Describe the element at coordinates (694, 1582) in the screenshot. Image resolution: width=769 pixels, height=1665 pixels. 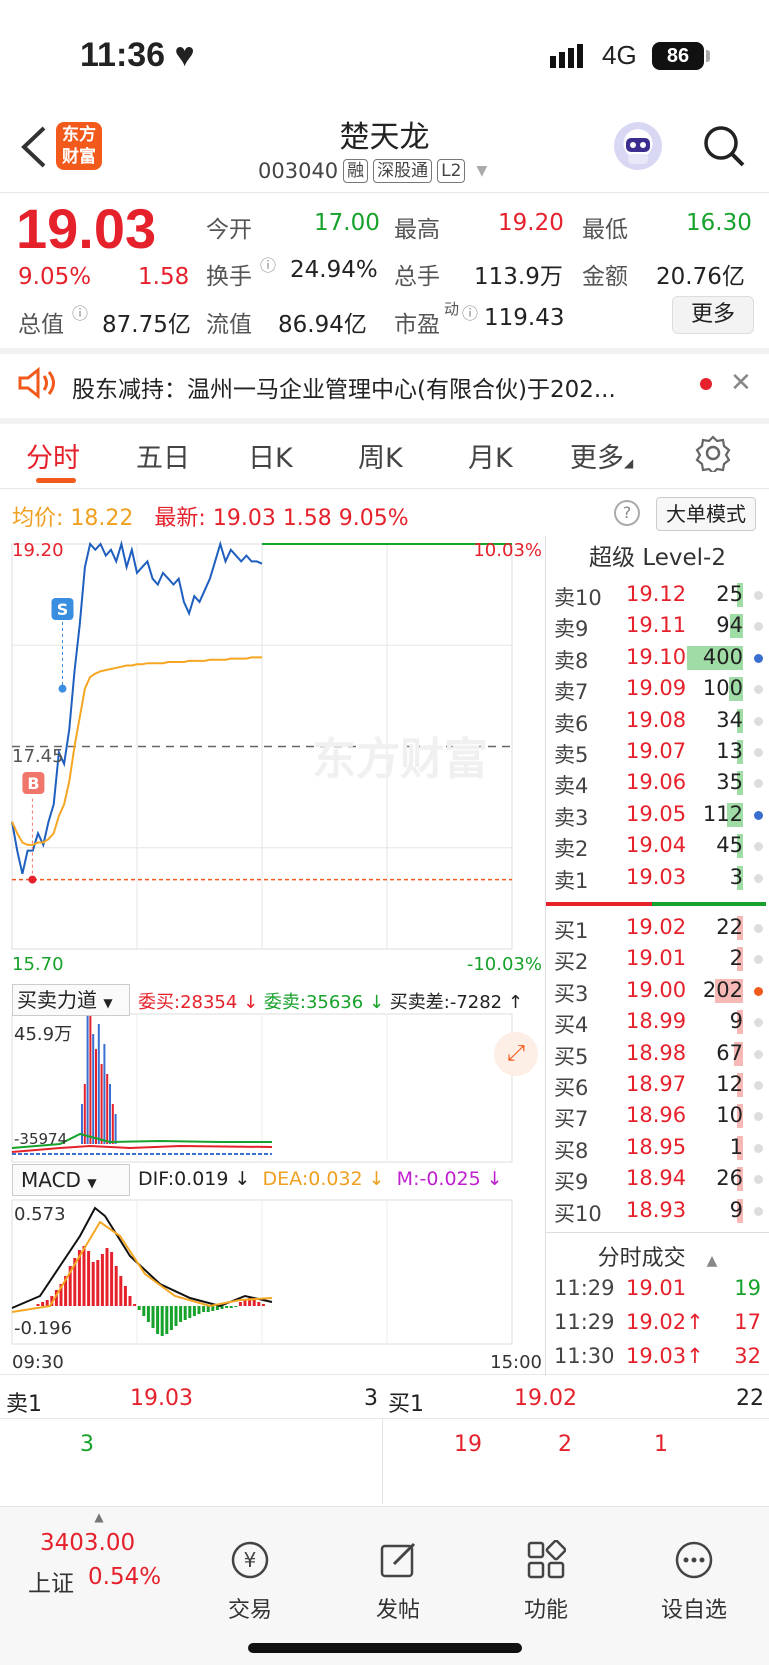
I see `nav-watchlist: 设自选` at that location.